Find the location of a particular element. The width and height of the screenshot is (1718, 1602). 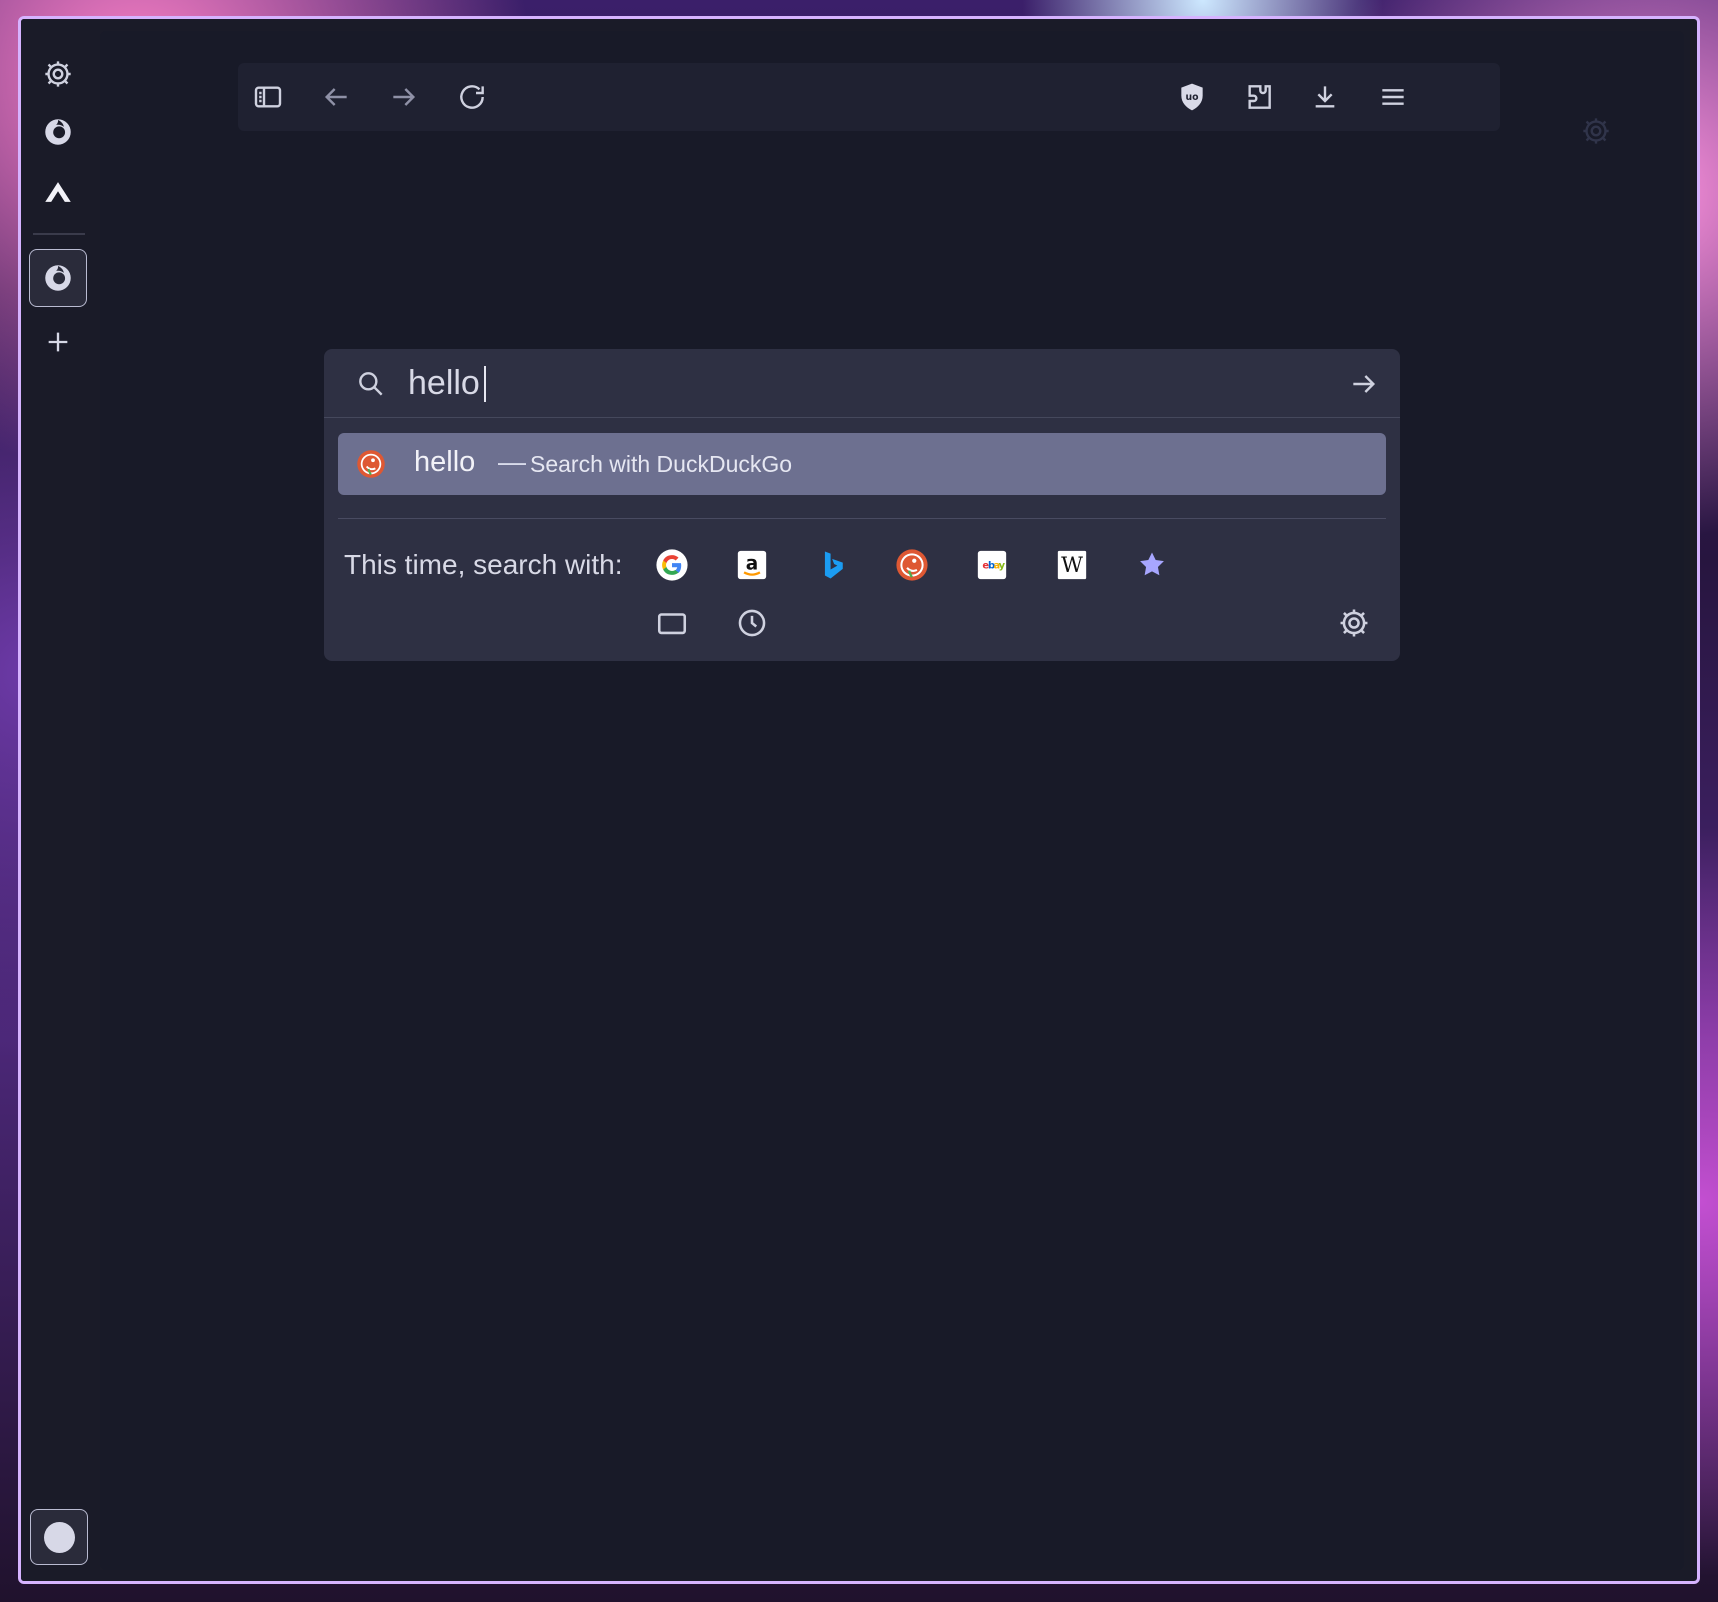

engine-google-button is located at coordinates (672, 565).